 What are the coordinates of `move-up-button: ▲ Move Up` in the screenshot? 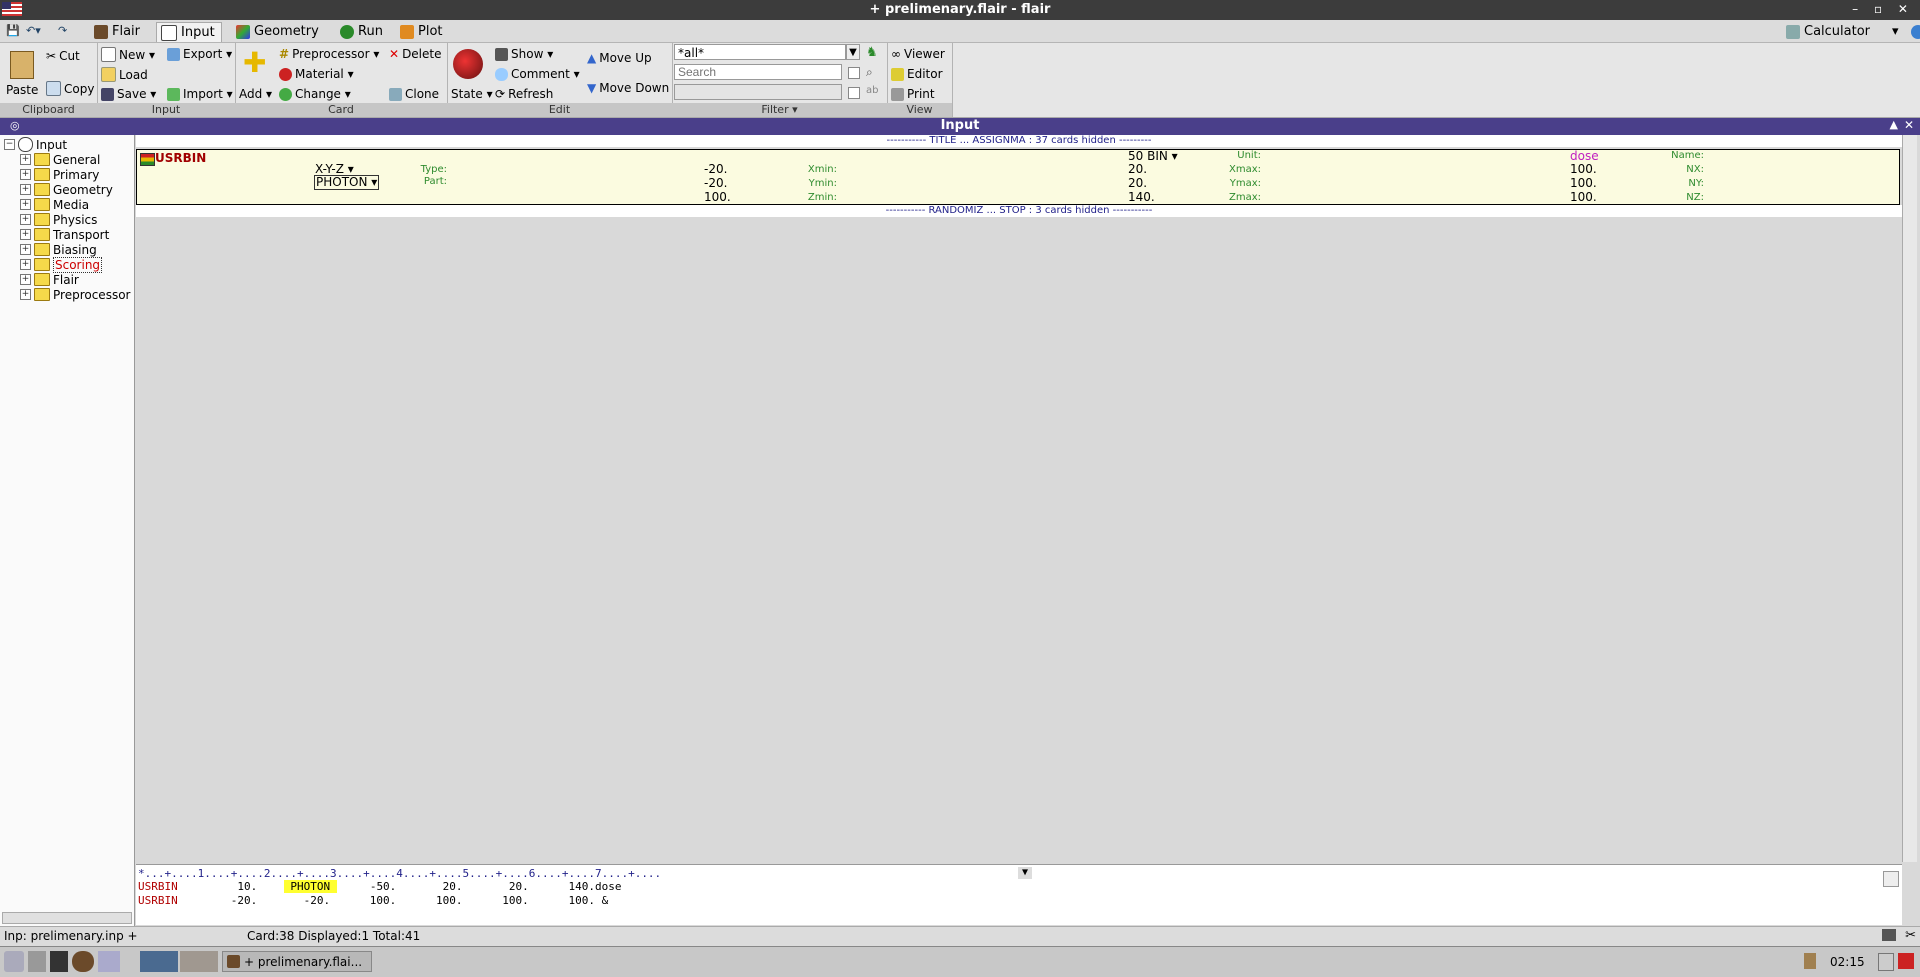 It's located at (619, 58).